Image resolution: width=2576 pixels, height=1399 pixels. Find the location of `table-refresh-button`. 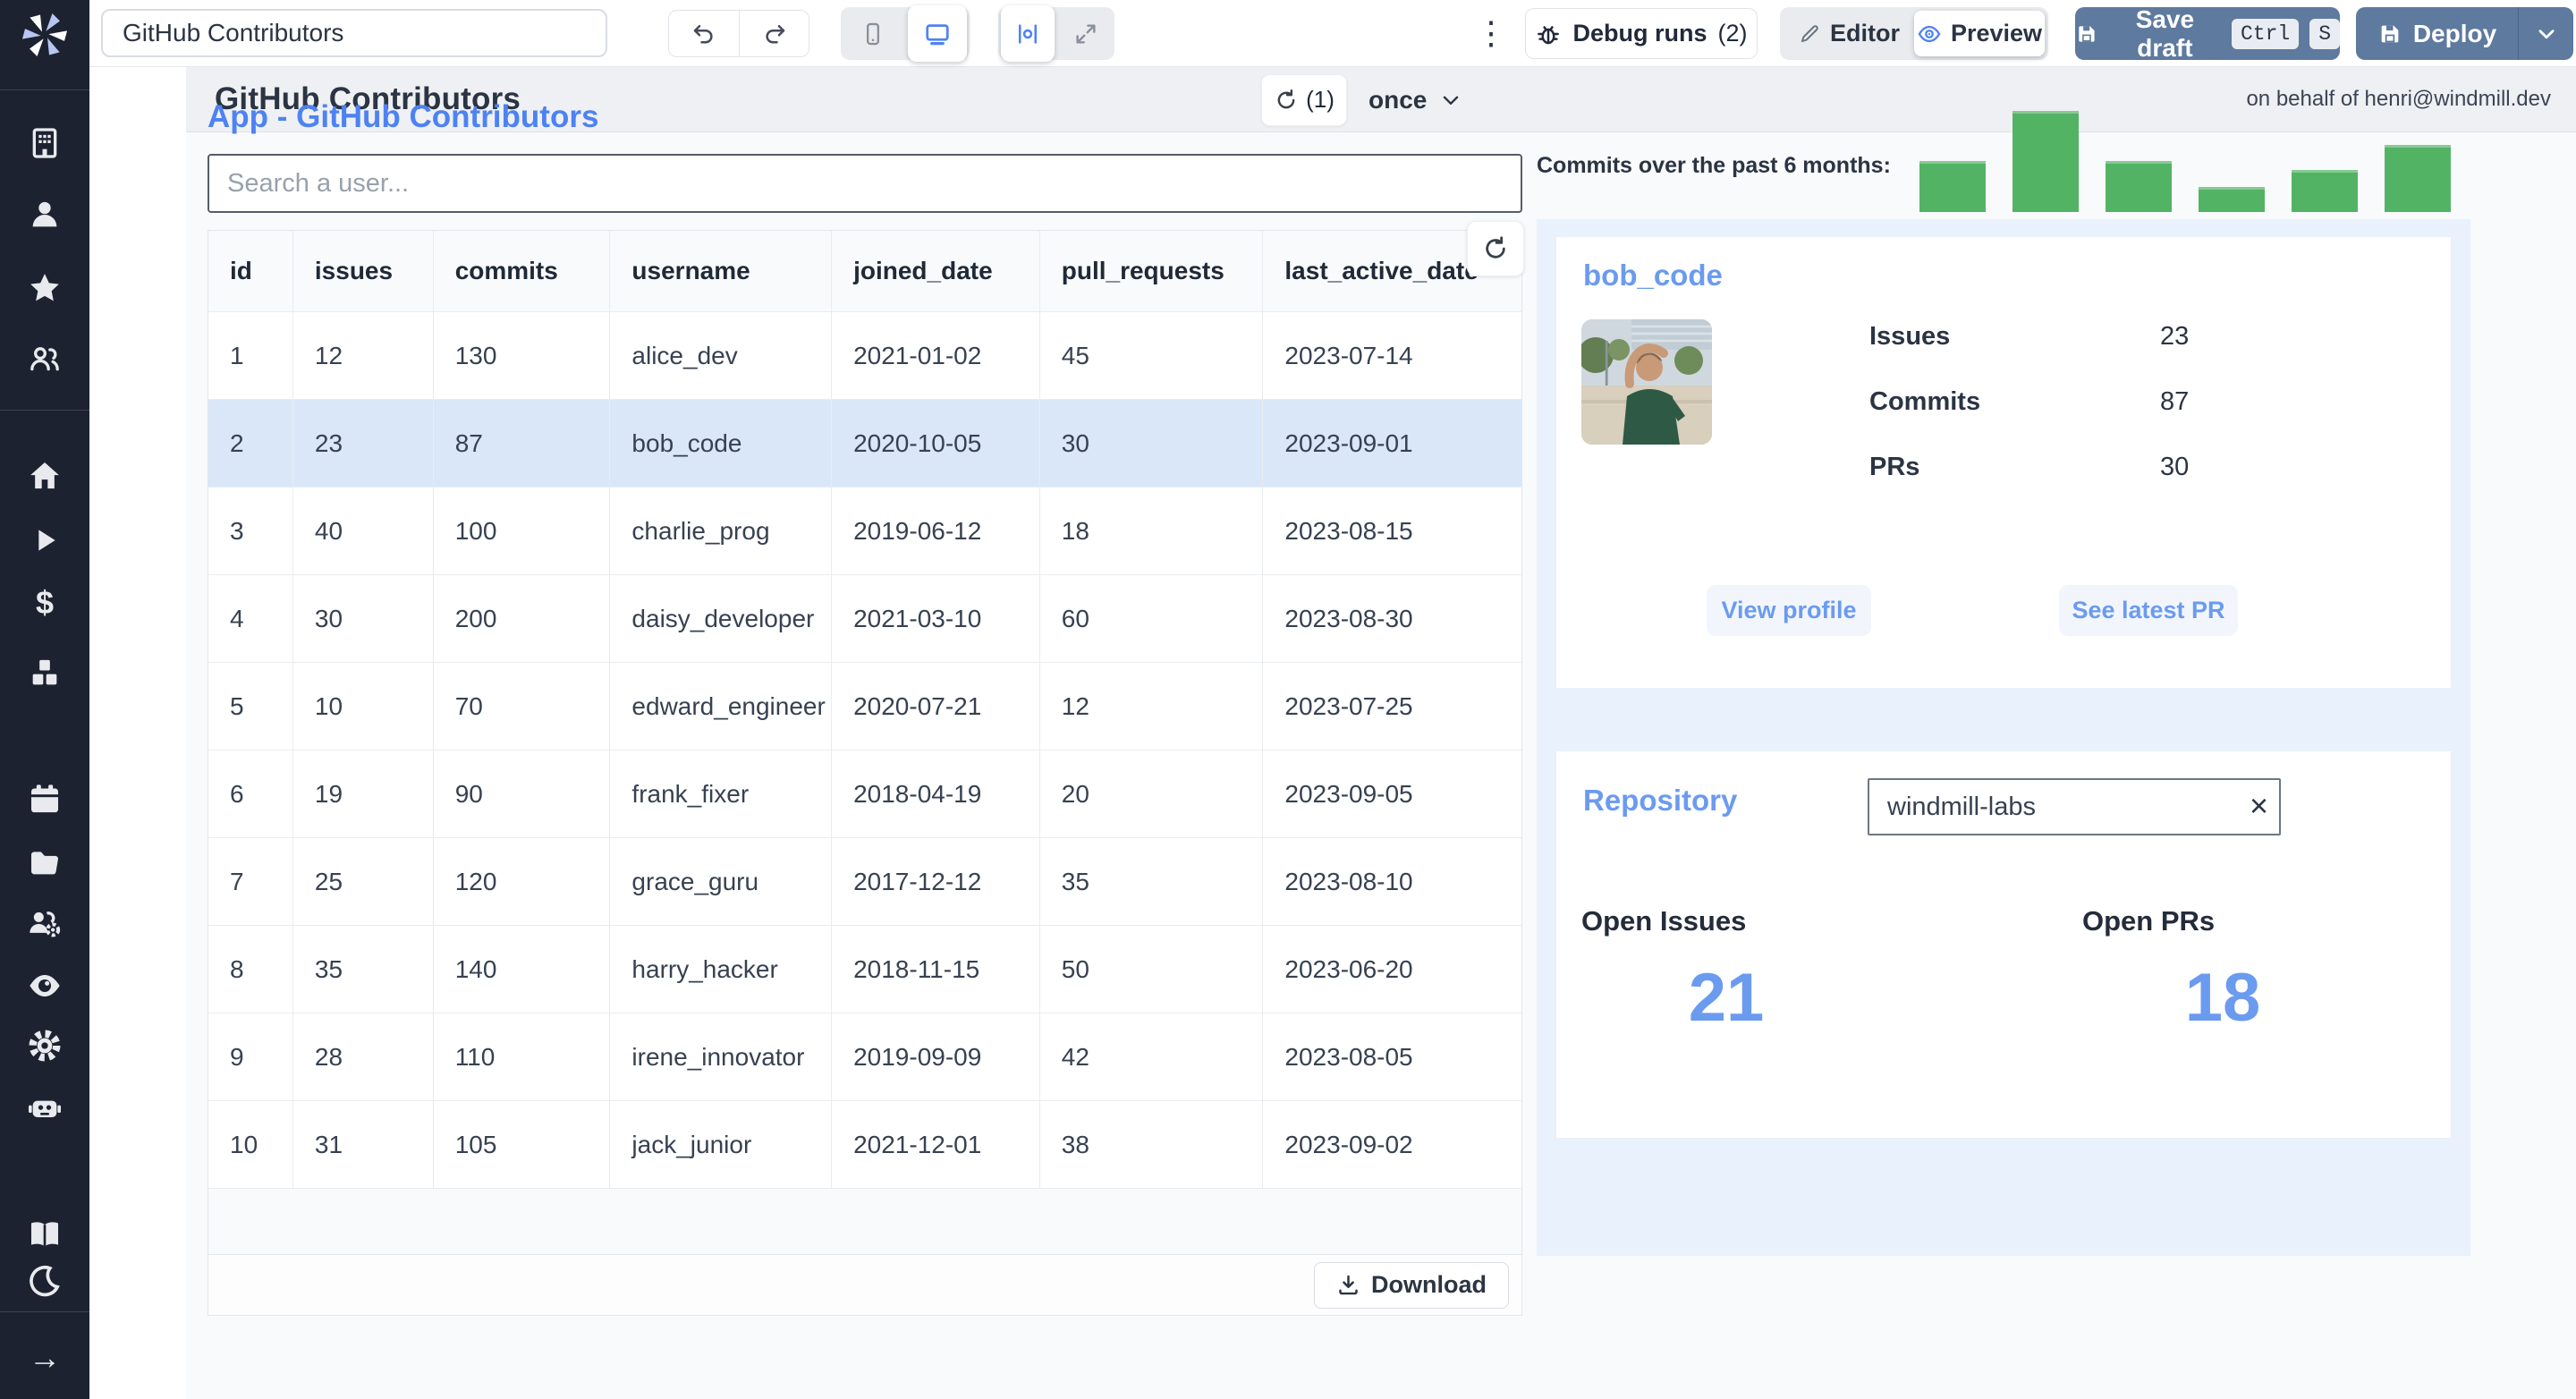

table-refresh-button is located at coordinates (1495, 248).